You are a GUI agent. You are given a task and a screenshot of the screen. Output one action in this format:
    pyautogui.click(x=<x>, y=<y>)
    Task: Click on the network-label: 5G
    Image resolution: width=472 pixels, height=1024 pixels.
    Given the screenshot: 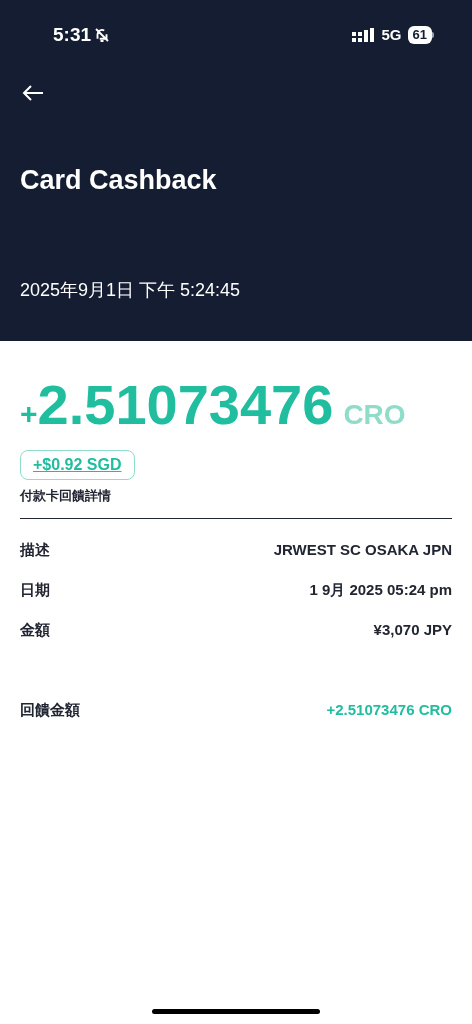 What is the action you would take?
    pyautogui.click(x=391, y=34)
    